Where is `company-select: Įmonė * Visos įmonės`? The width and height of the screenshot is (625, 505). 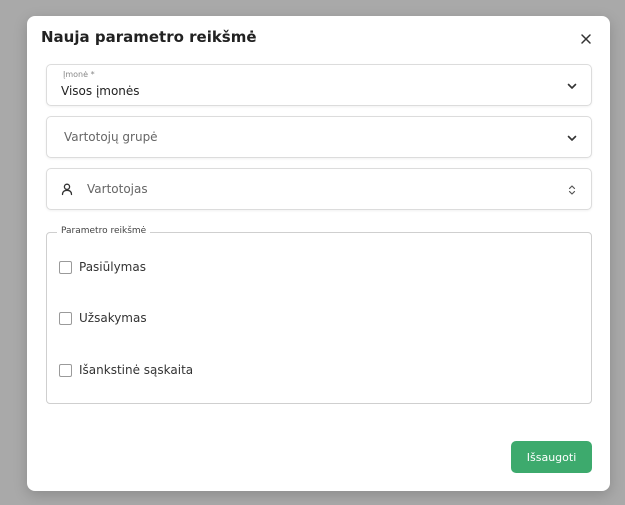
company-select: Įmonė * Visos įmonės is located at coordinates (319, 85).